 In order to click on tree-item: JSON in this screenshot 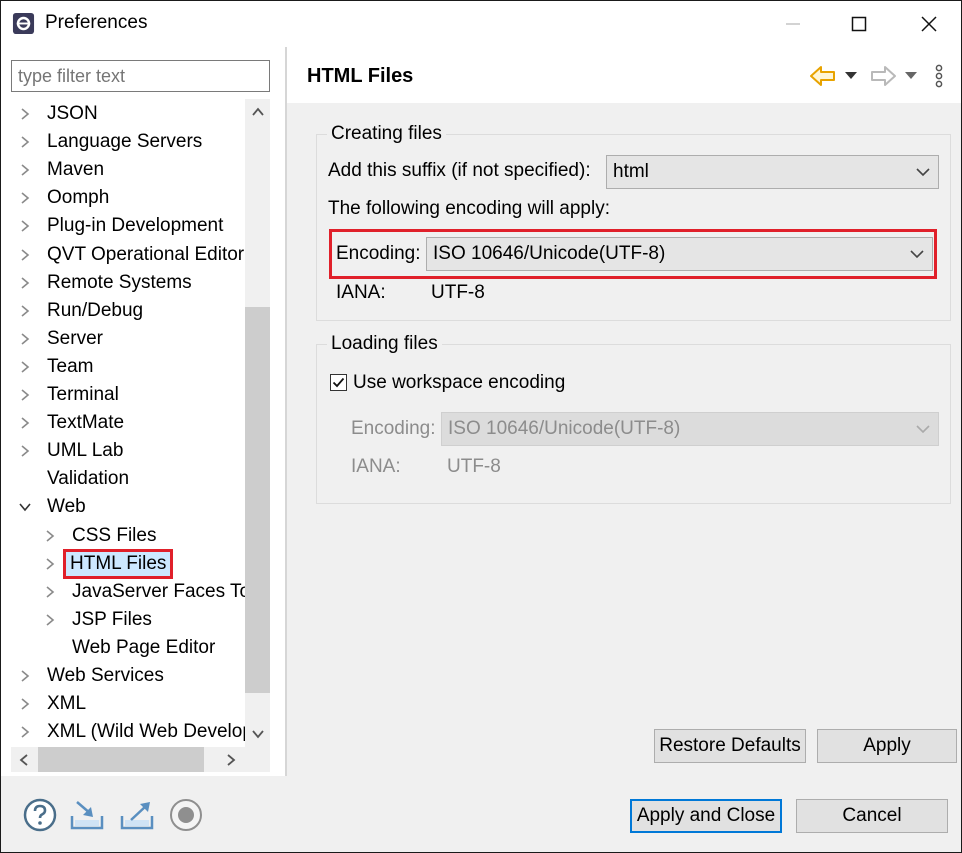, I will do `click(54, 114)`.